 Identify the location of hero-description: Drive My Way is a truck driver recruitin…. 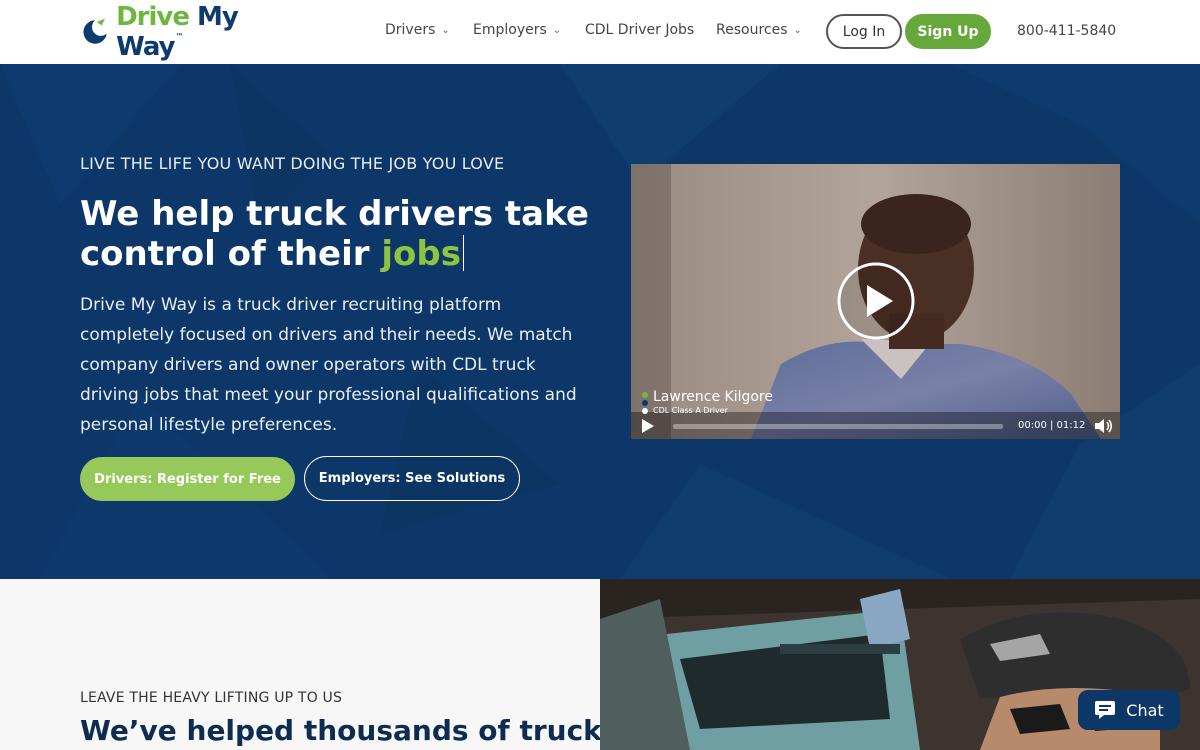
(328, 365).